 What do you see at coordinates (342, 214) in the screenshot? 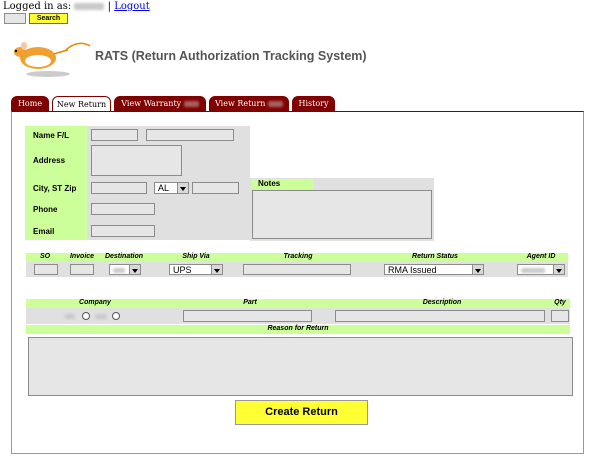
I see `notes-textarea` at bounding box center [342, 214].